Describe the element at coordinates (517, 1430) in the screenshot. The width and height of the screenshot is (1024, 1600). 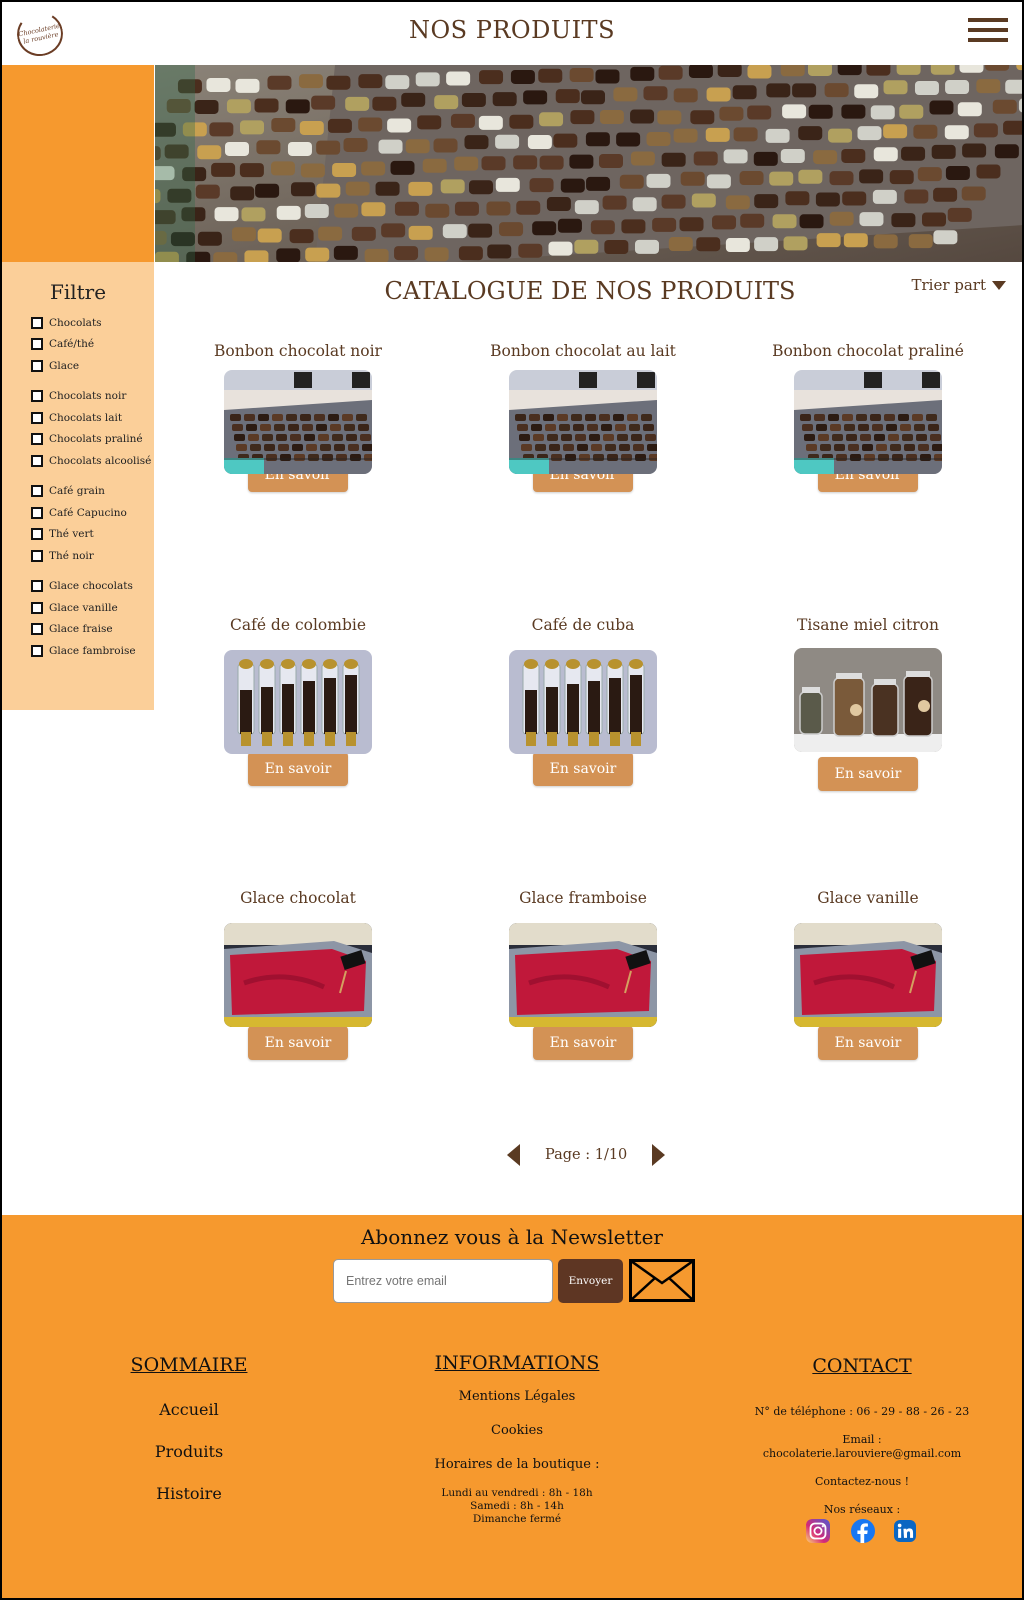
I see `footer-link-cookies: Cookies` at that location.